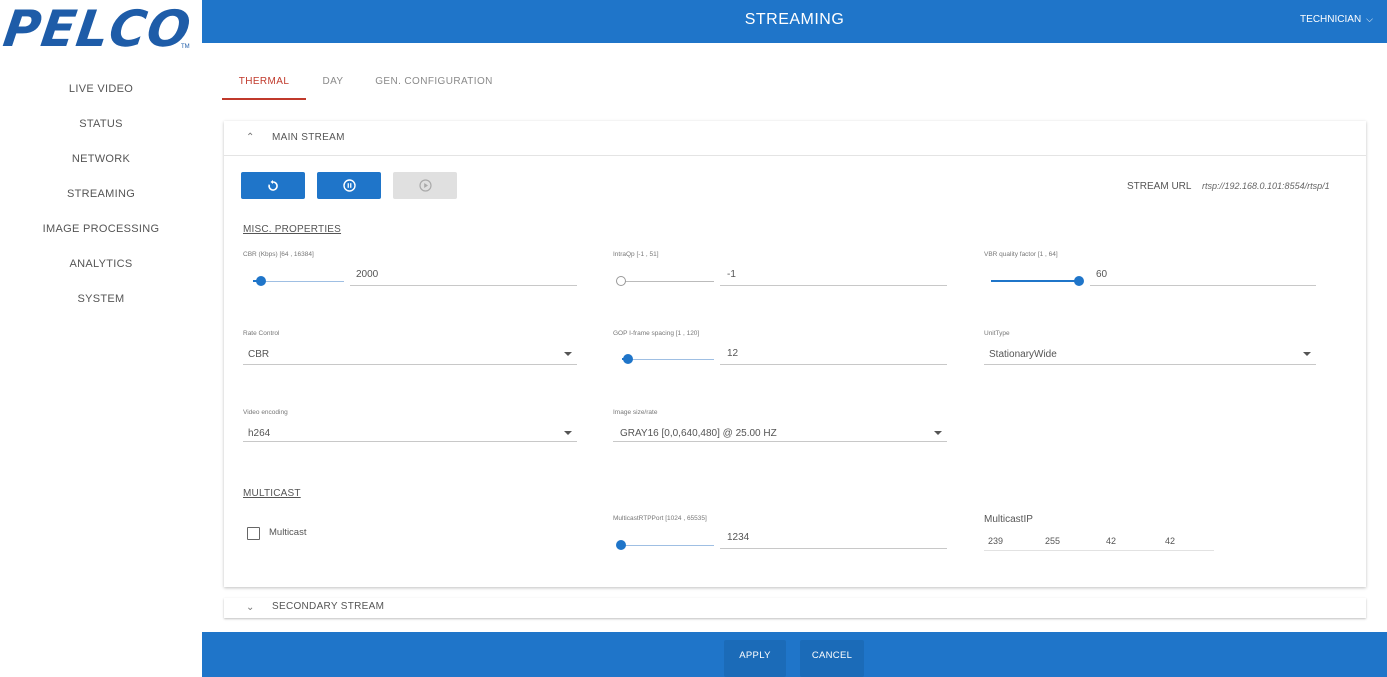  What do you see at coordinates (795, 138) in the screenshot?
I see `main-stream-header: ⌃ MAIN STREAM` at bounding box center [795, 138].